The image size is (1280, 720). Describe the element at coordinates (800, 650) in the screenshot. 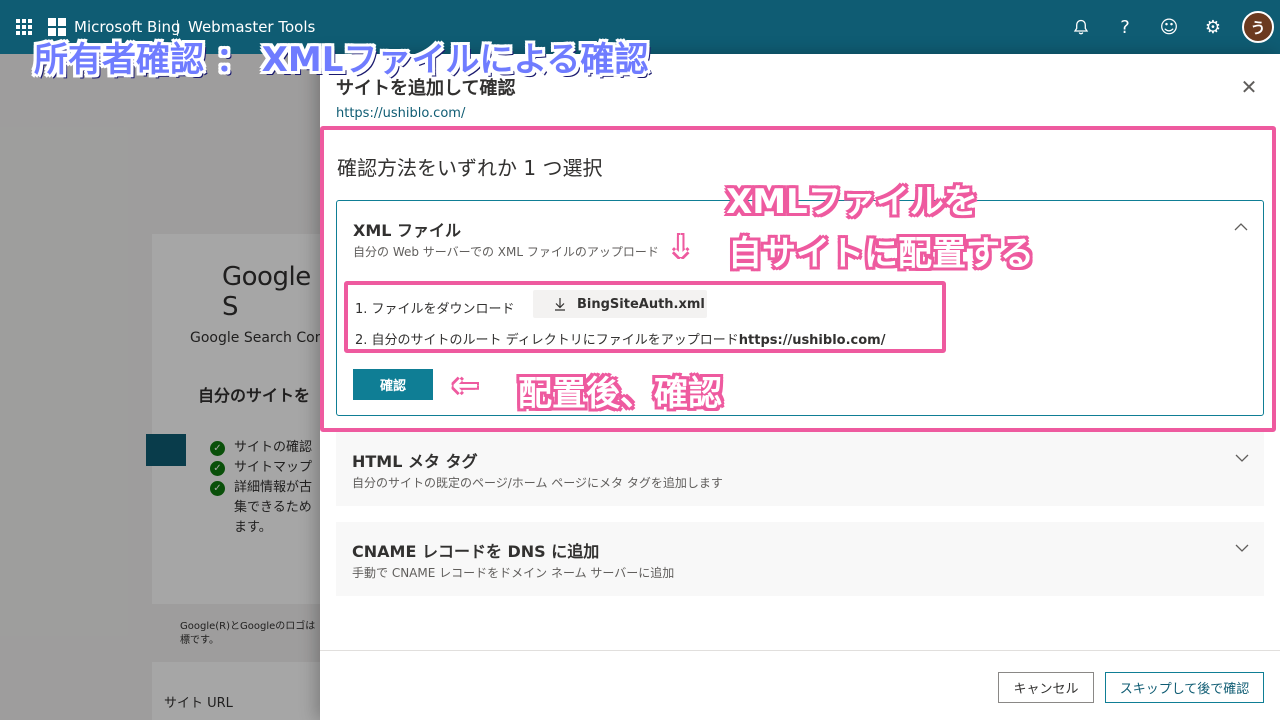

I see `footer-divider` at that location.